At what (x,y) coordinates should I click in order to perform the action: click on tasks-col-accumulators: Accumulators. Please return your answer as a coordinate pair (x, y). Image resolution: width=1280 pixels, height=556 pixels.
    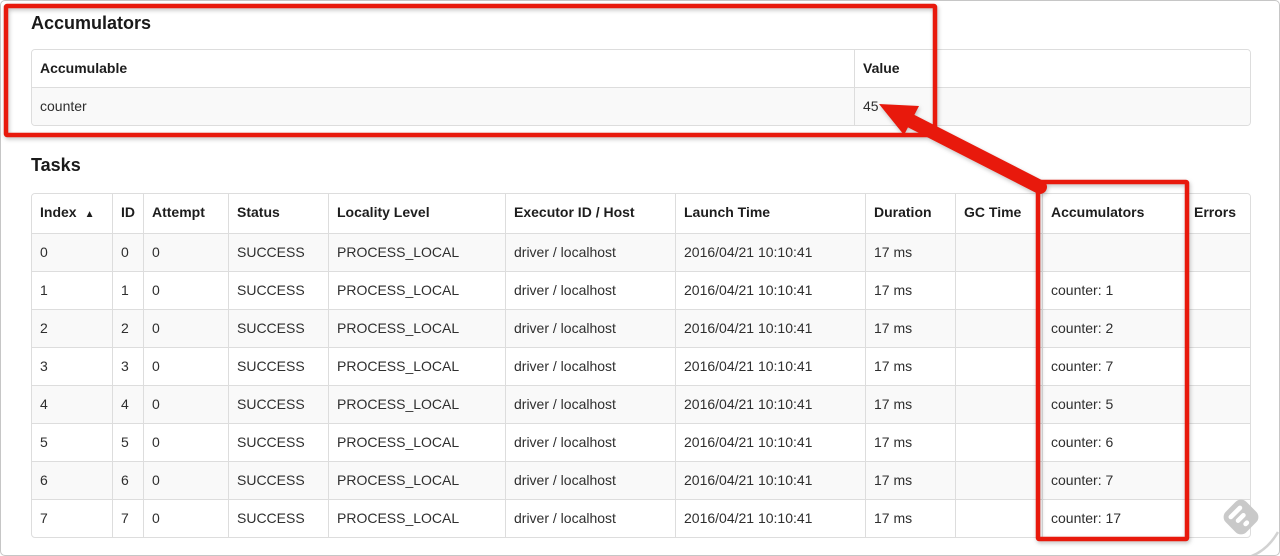
    Looking at the image, I should click on (1113, 213).